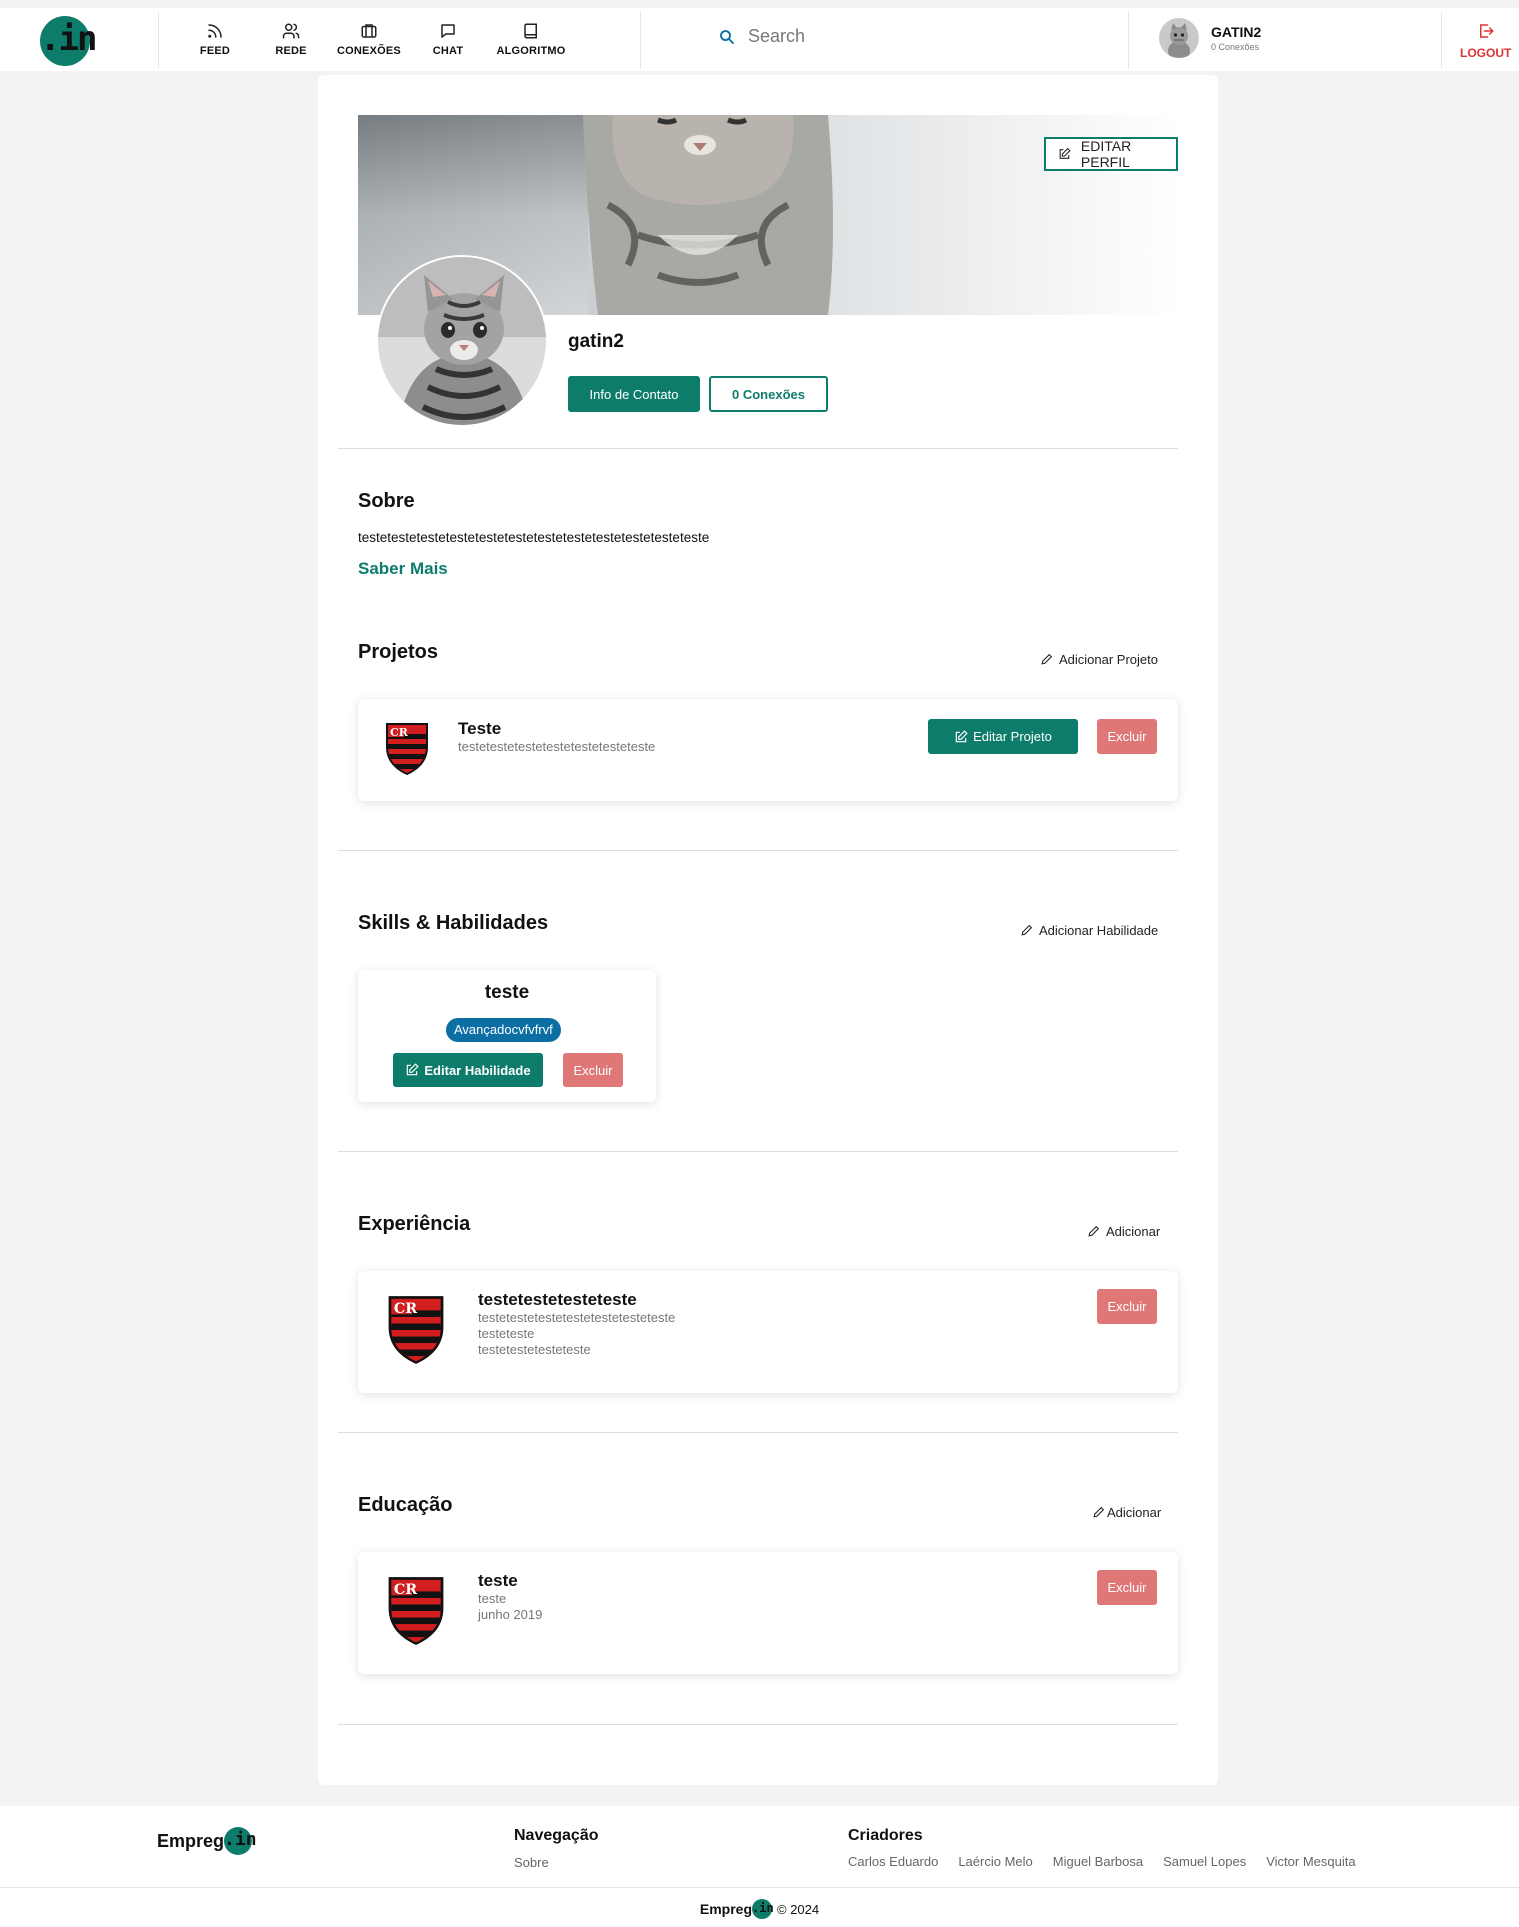 Image resolution: width=1519 pixels, height=1927 pixels. What do you see at coordinates (386, 501) in the screenshot?
I see `about-title: Sobre` at bounding box center [386, 501].